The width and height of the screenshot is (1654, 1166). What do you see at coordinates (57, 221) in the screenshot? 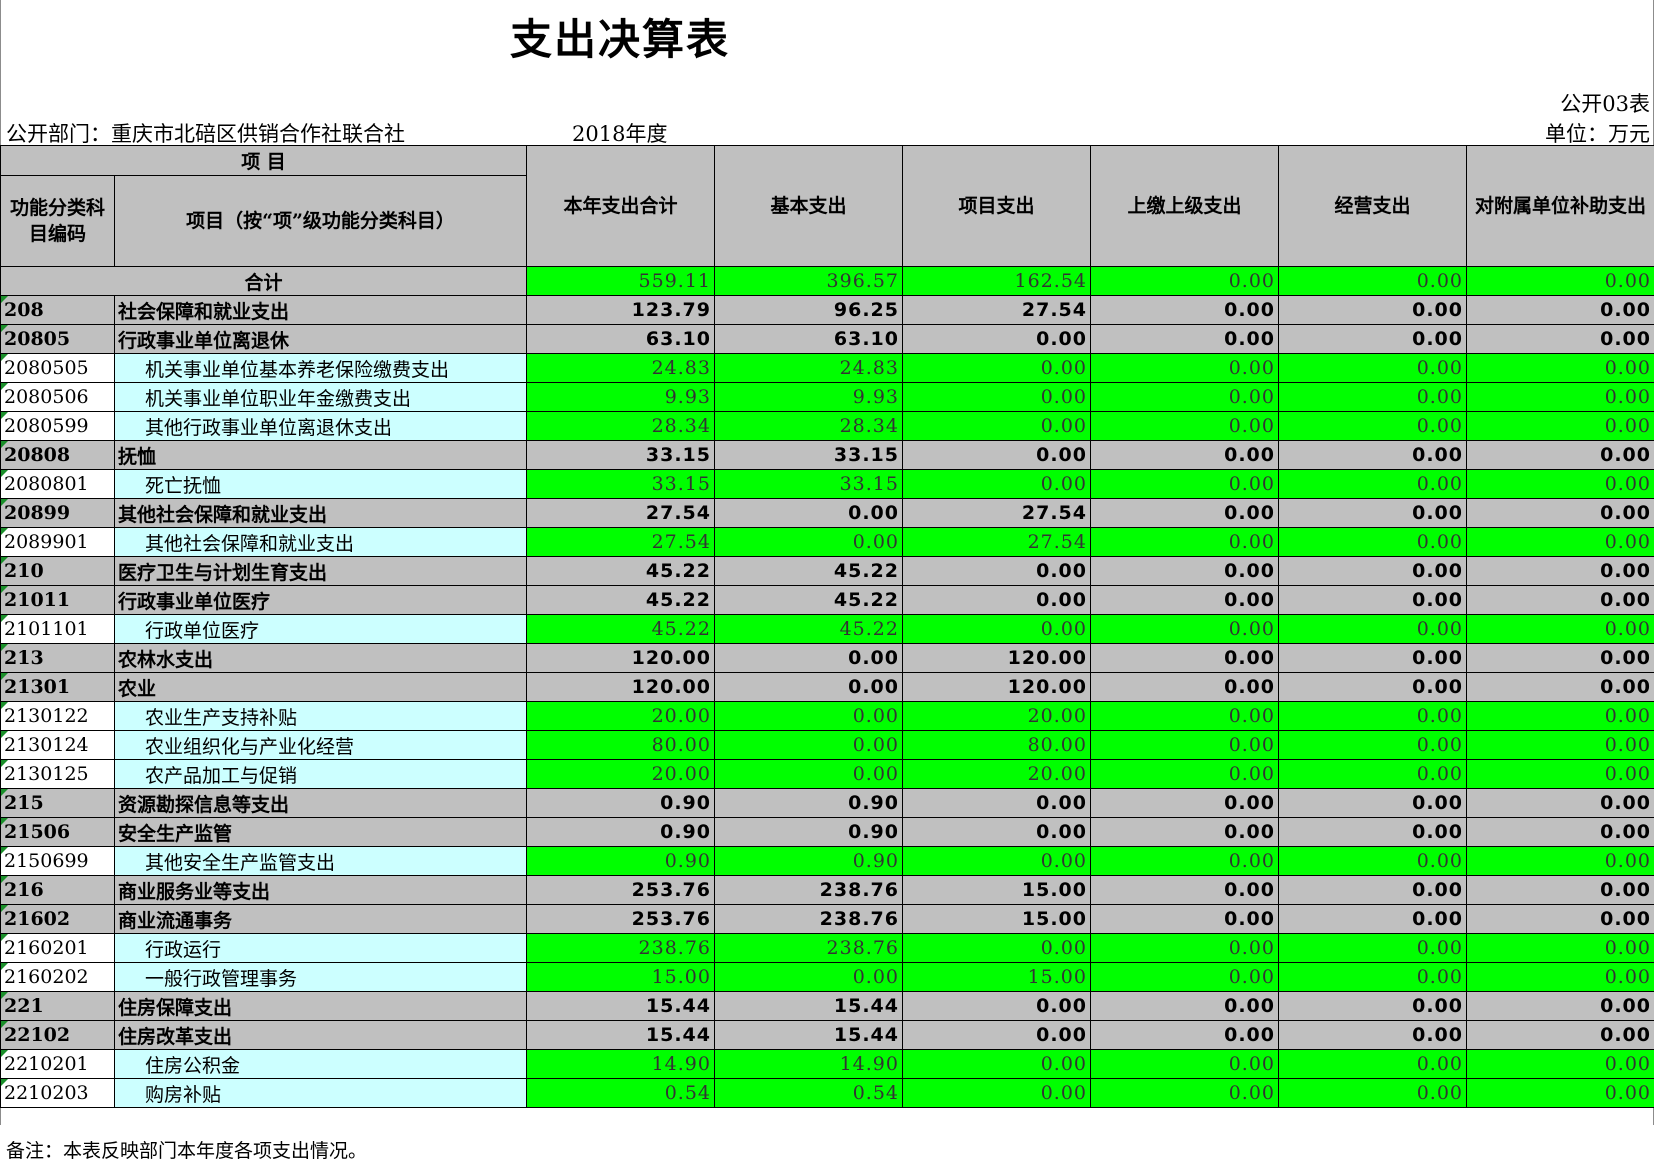
I see `code-header: 功能分类科目编码` at bounding box center [57, 221].